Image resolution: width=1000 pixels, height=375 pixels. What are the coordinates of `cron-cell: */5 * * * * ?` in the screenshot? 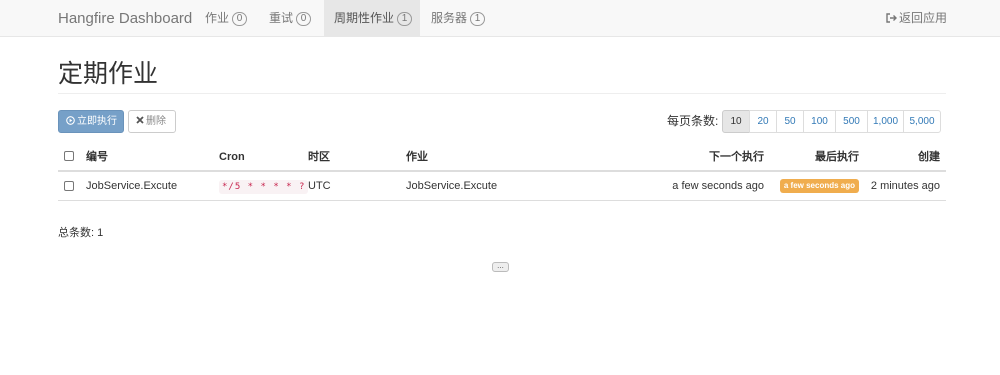 It's located at (264, 186).